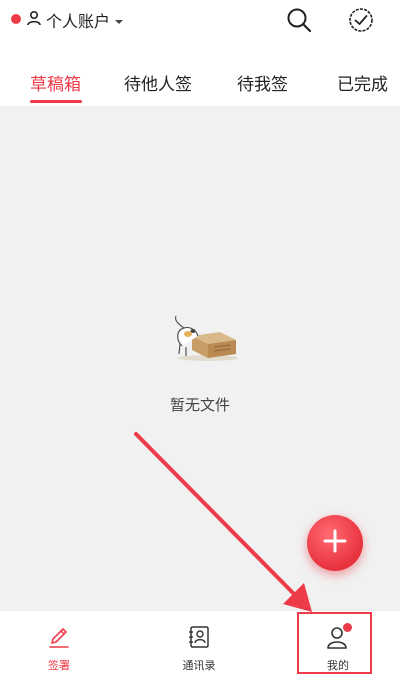 This screenshot has width=400, height=679. Describe the element at coordinates (56, 101) in the screenshot. I see `active-tab-indicator` at that location.